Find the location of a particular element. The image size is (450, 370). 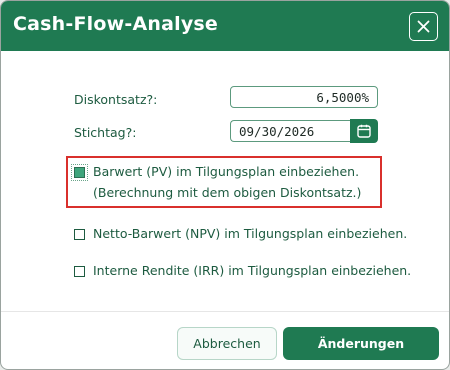

footer-divider is located at coordinates (225, 311).